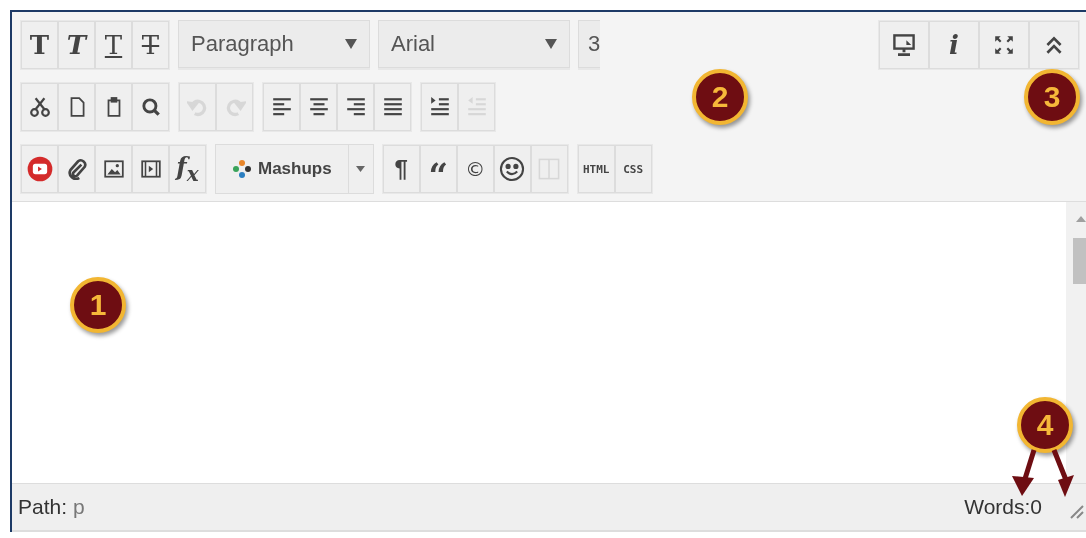 The height and width of the screenshot is (538, 1086). I want to click on justify-icon, so click(392, 107).